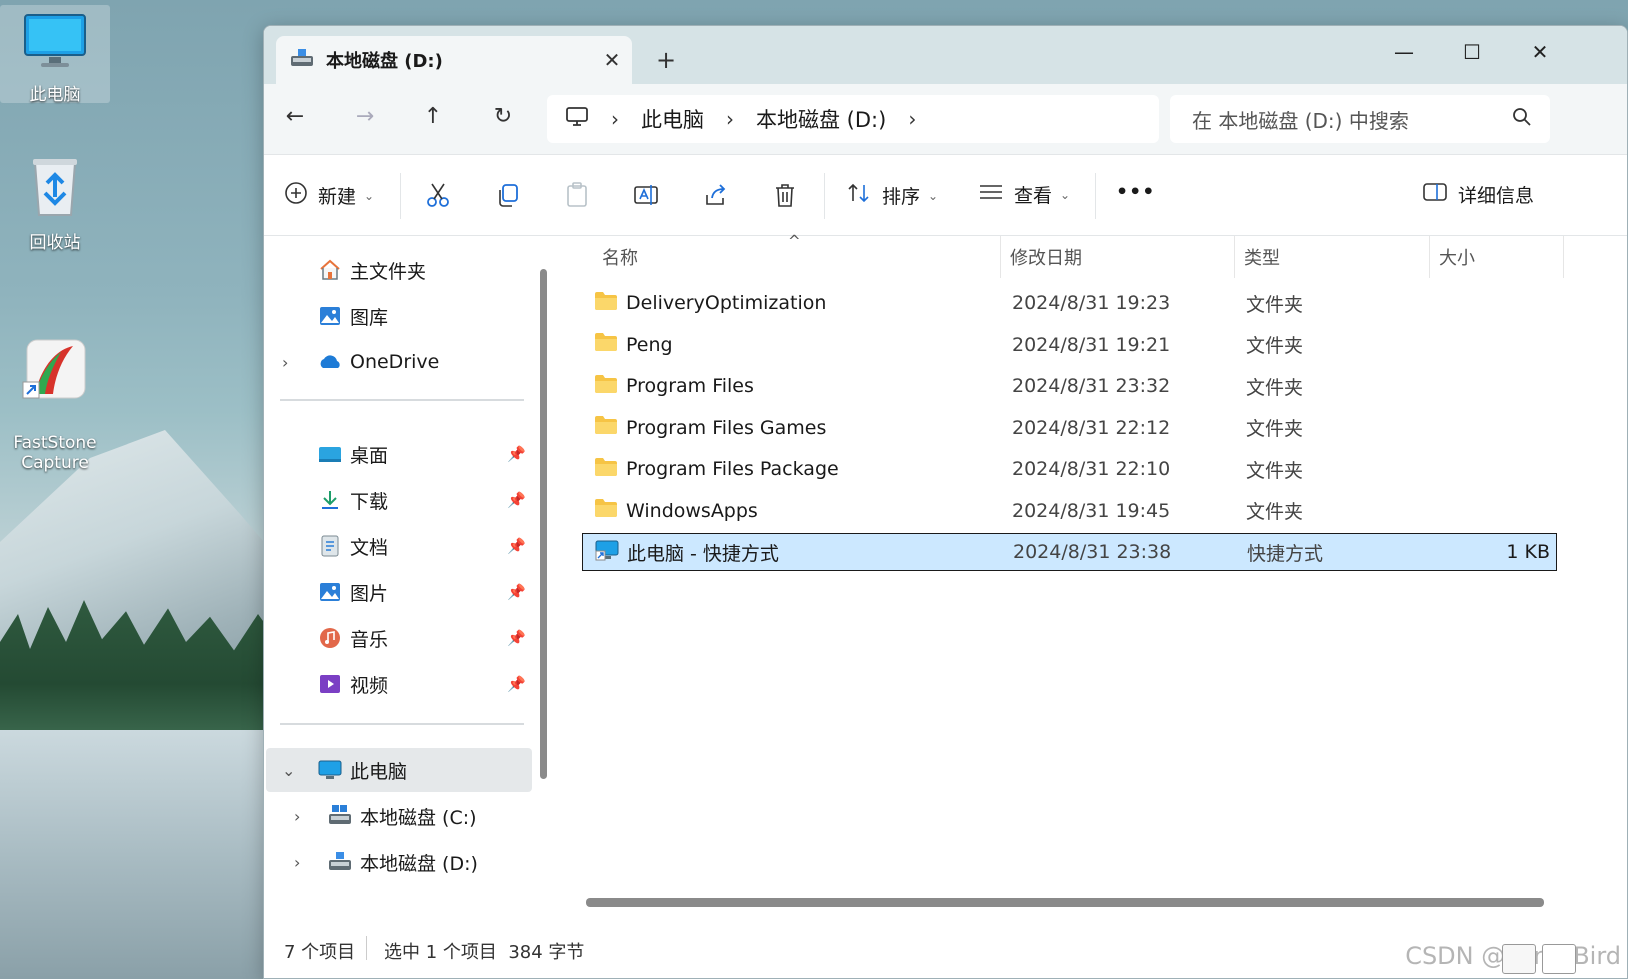  What do you see at coordinates (404, 362) in the screenshot?
I see `sidebar-item-onedrive: › OneDrive` at bounding box center [404, 362].